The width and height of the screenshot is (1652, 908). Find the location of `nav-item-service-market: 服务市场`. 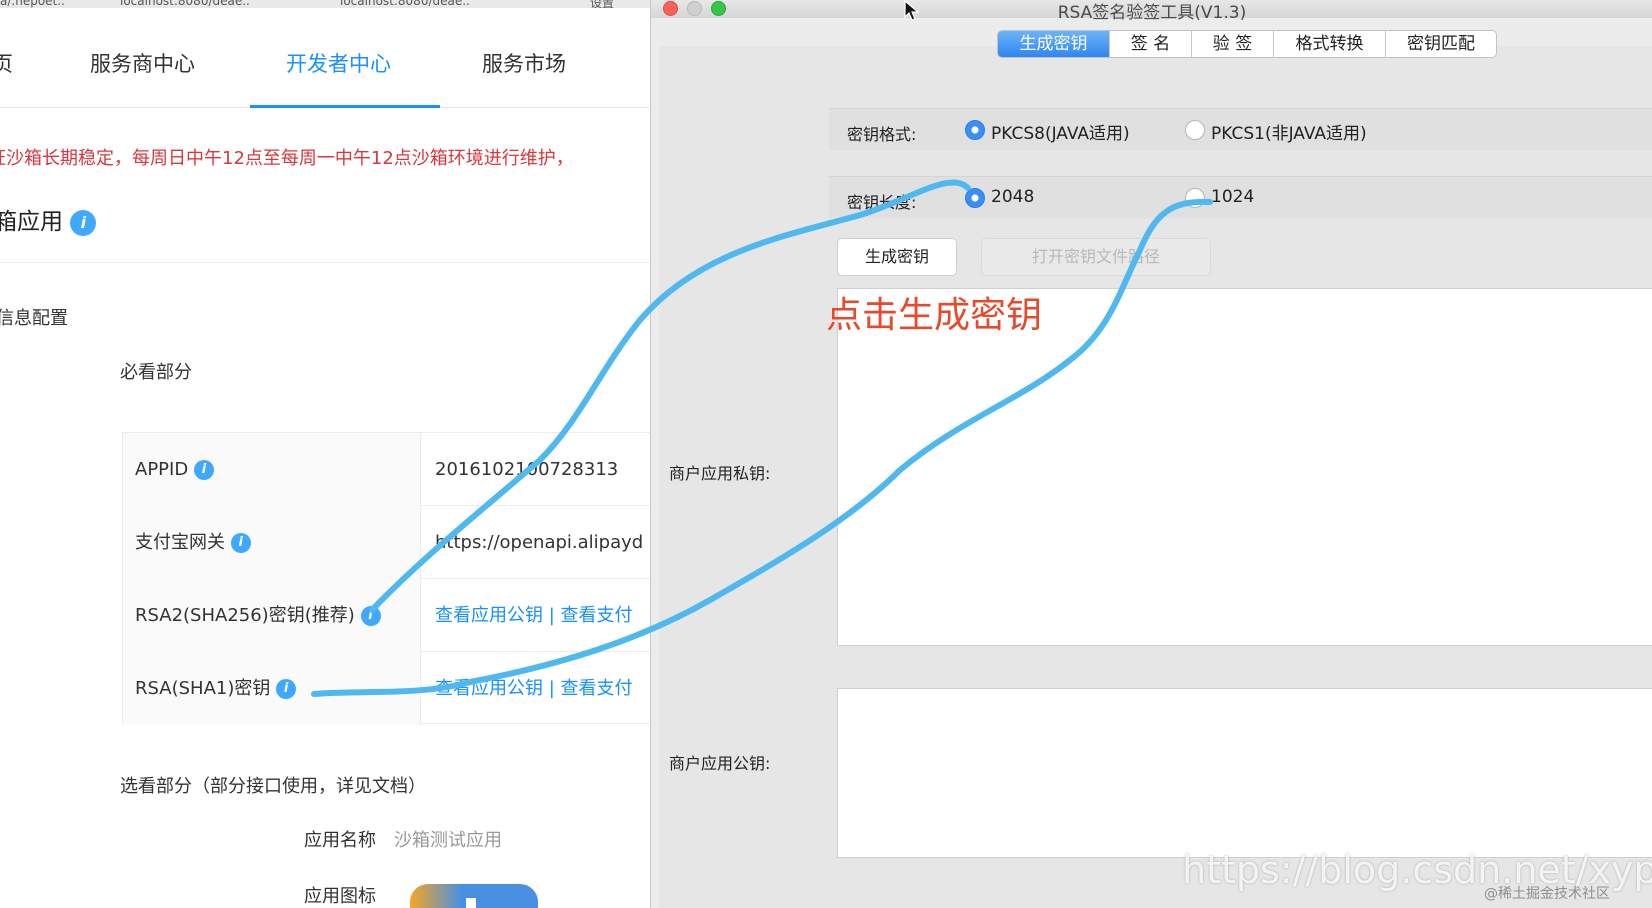

nav-item-service-market: 服务市场 is located at coordinates (524, 63).